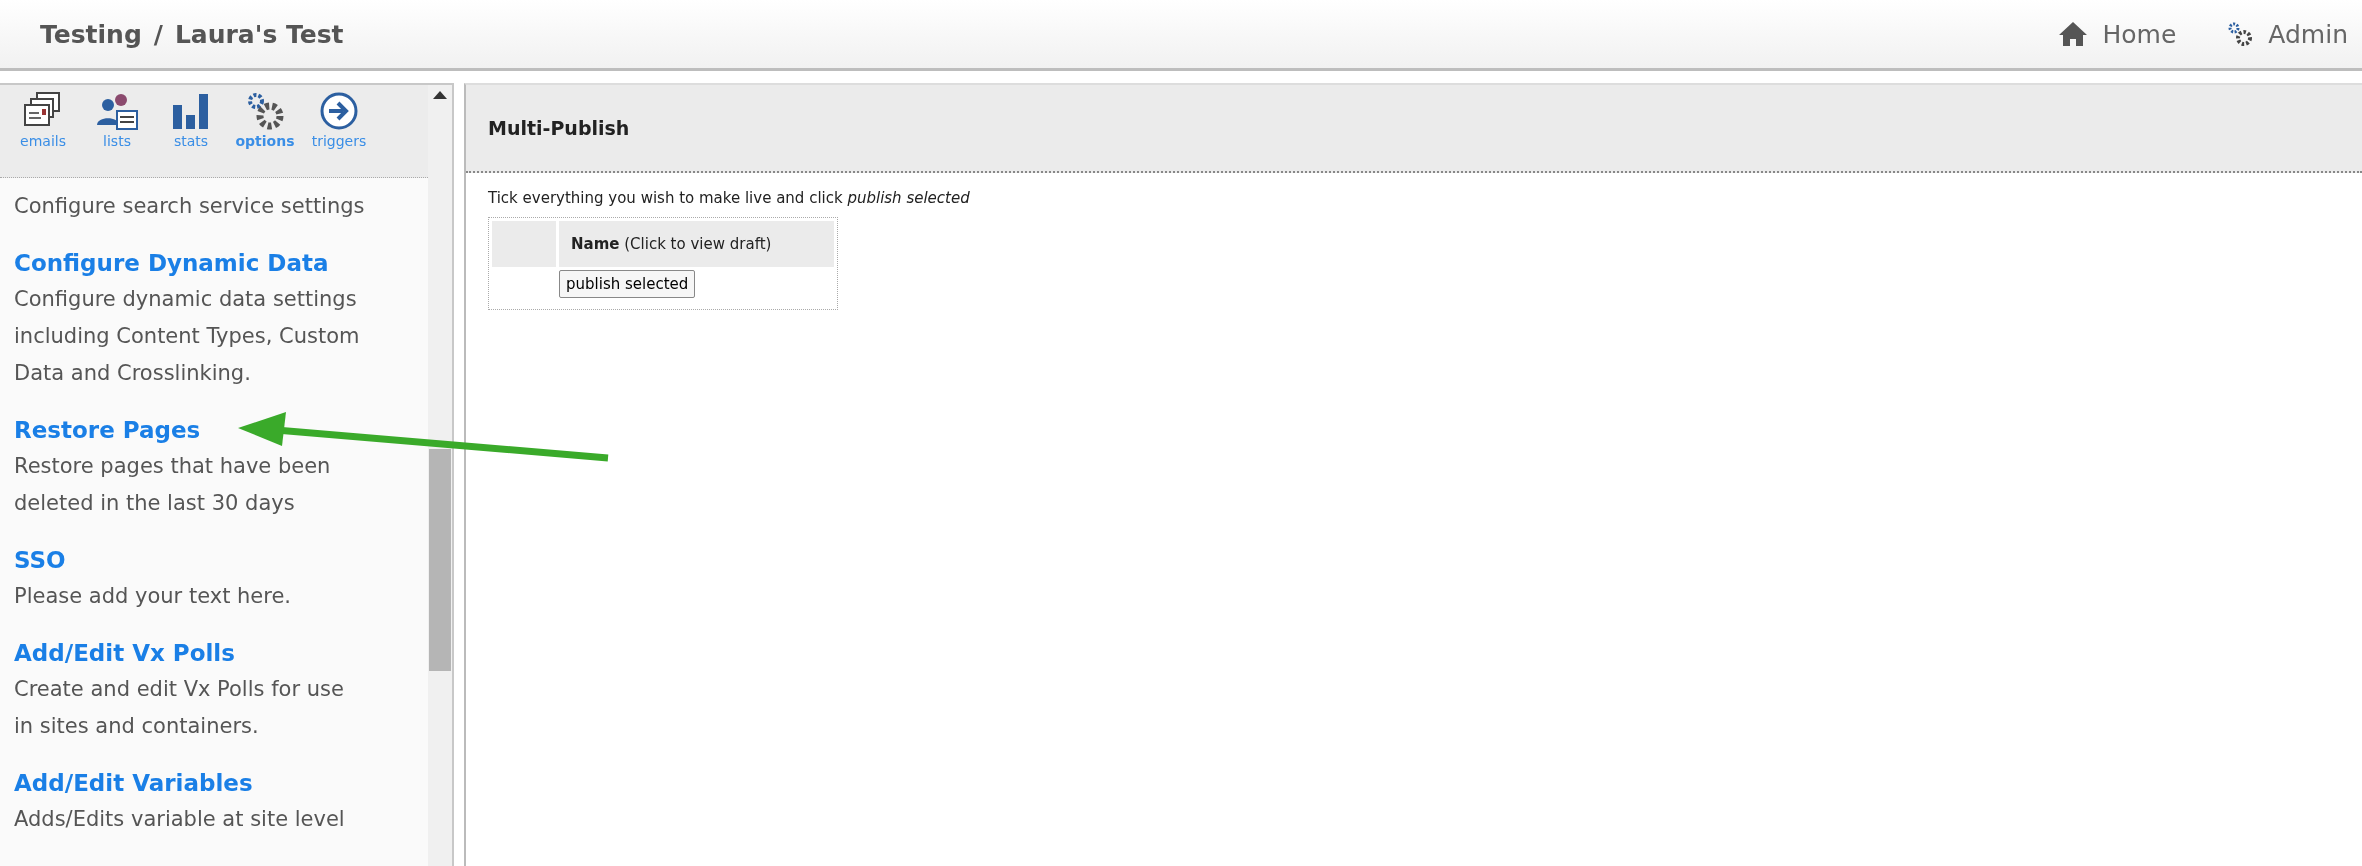 This screenshot has height=866, width=2362. I want to click on panel-title: Multi-Publish, so click(1414, 129).